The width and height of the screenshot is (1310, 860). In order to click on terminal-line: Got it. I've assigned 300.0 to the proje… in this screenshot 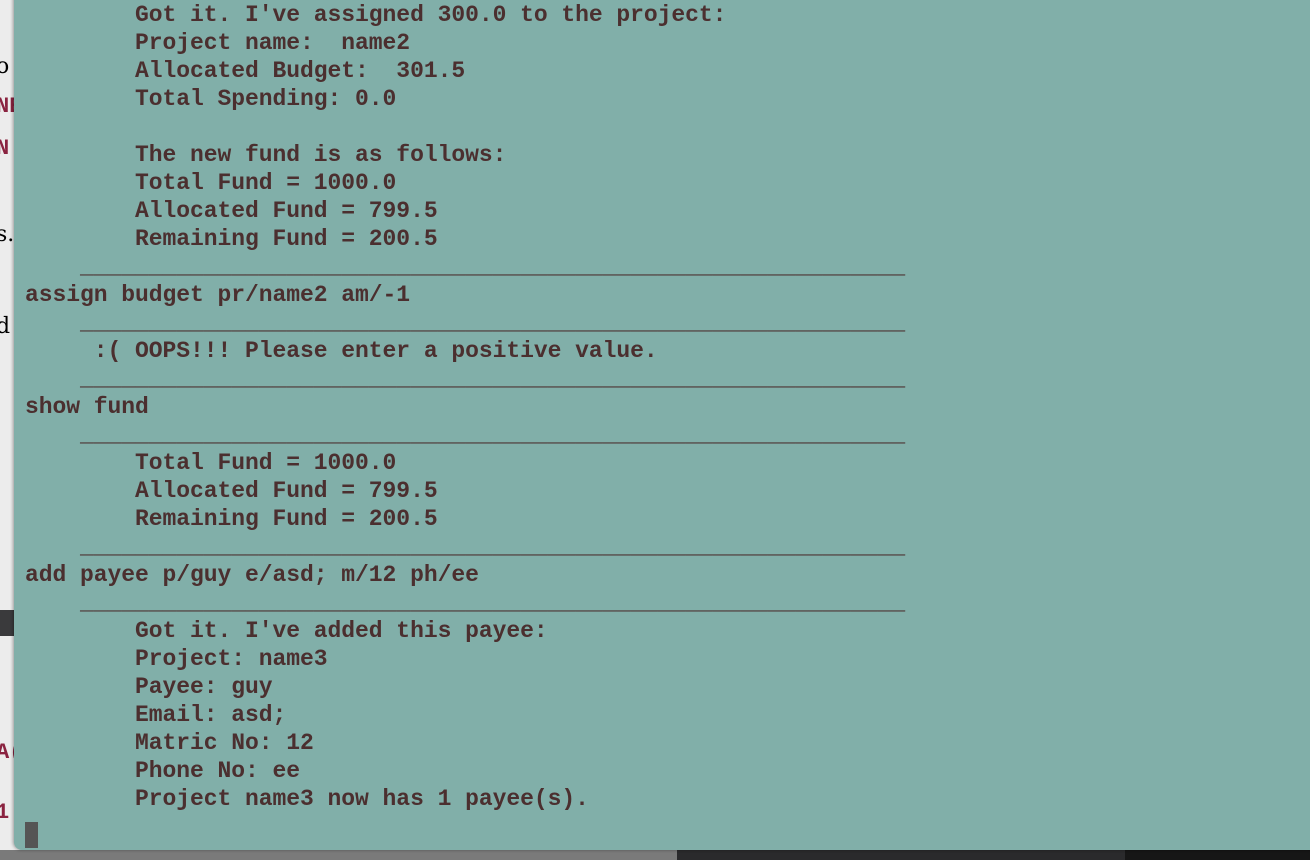, I will do `click(376, 15)`.